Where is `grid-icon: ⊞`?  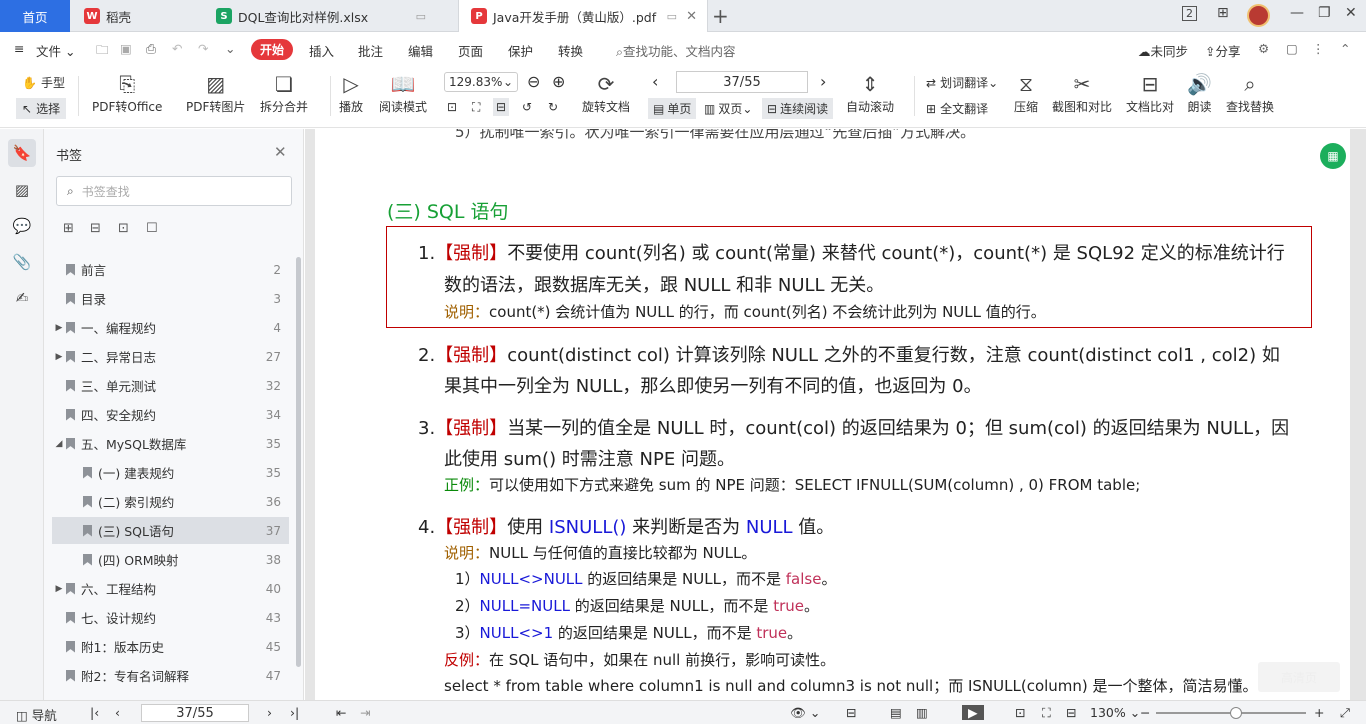
grid-icon: ⊞ is located at coordinates (1223, 13).